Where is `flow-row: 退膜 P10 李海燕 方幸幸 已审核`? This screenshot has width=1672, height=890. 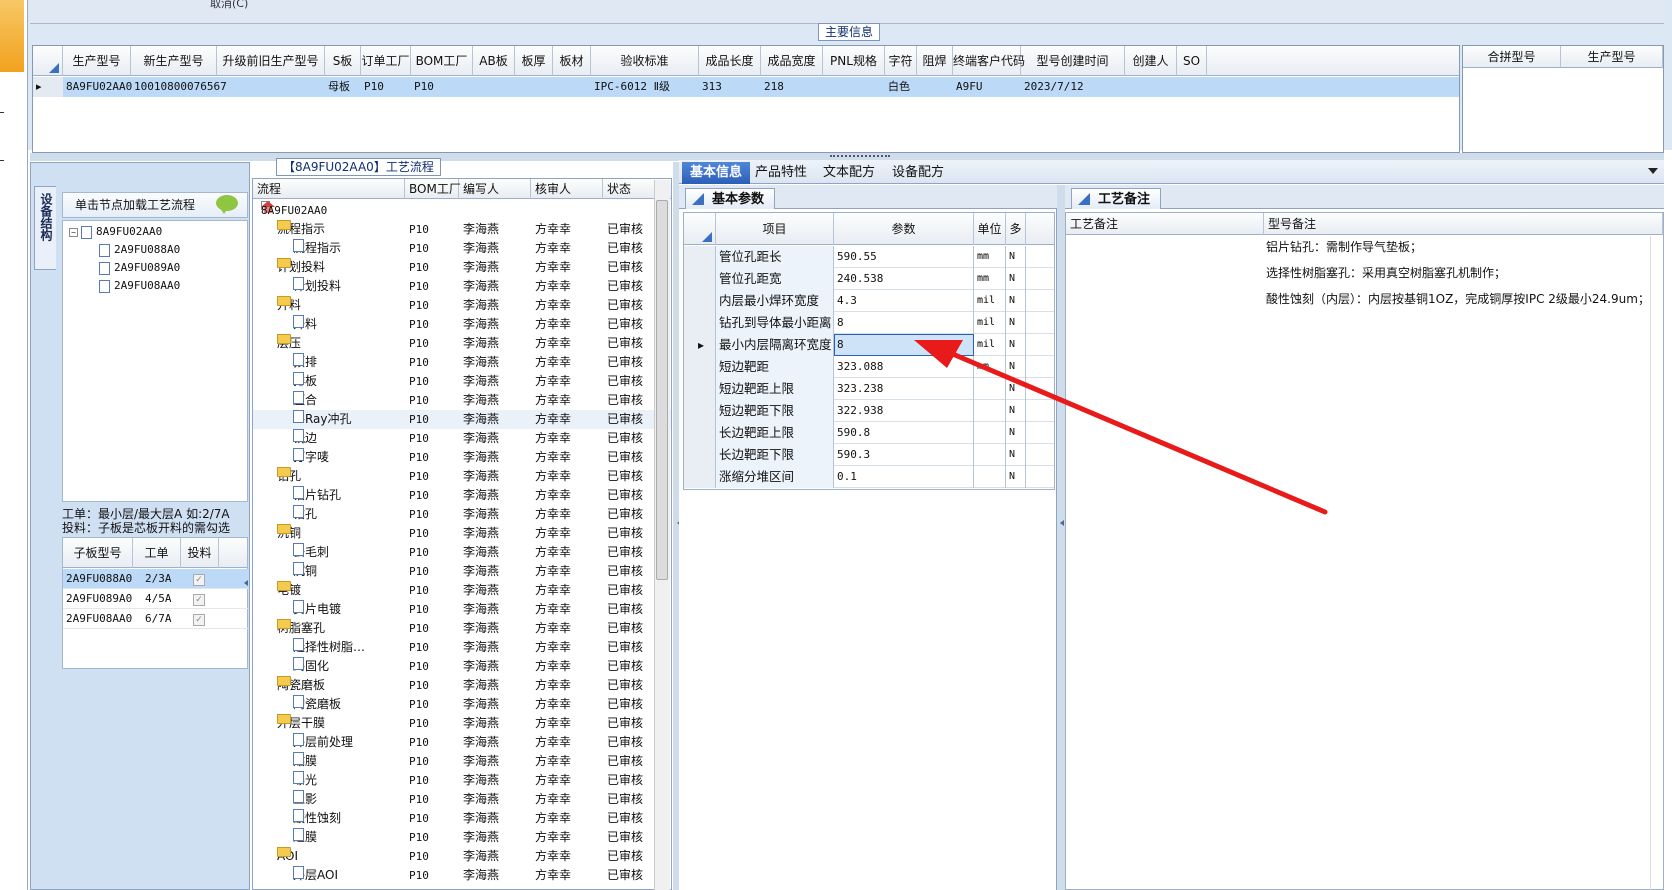 flow-row: 退膜 P10 李海燕 方幸幸 已审核 is located at coordinates (462, 837).